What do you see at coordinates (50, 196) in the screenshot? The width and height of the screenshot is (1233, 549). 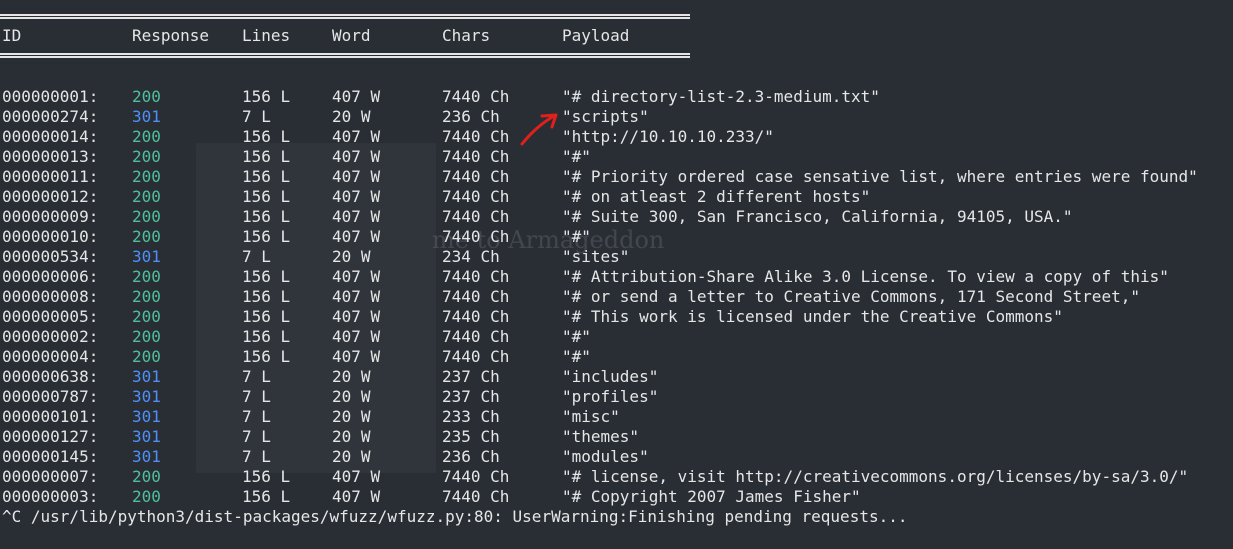 I see `row-id: 000000012:` at bounding box center [50, 196].